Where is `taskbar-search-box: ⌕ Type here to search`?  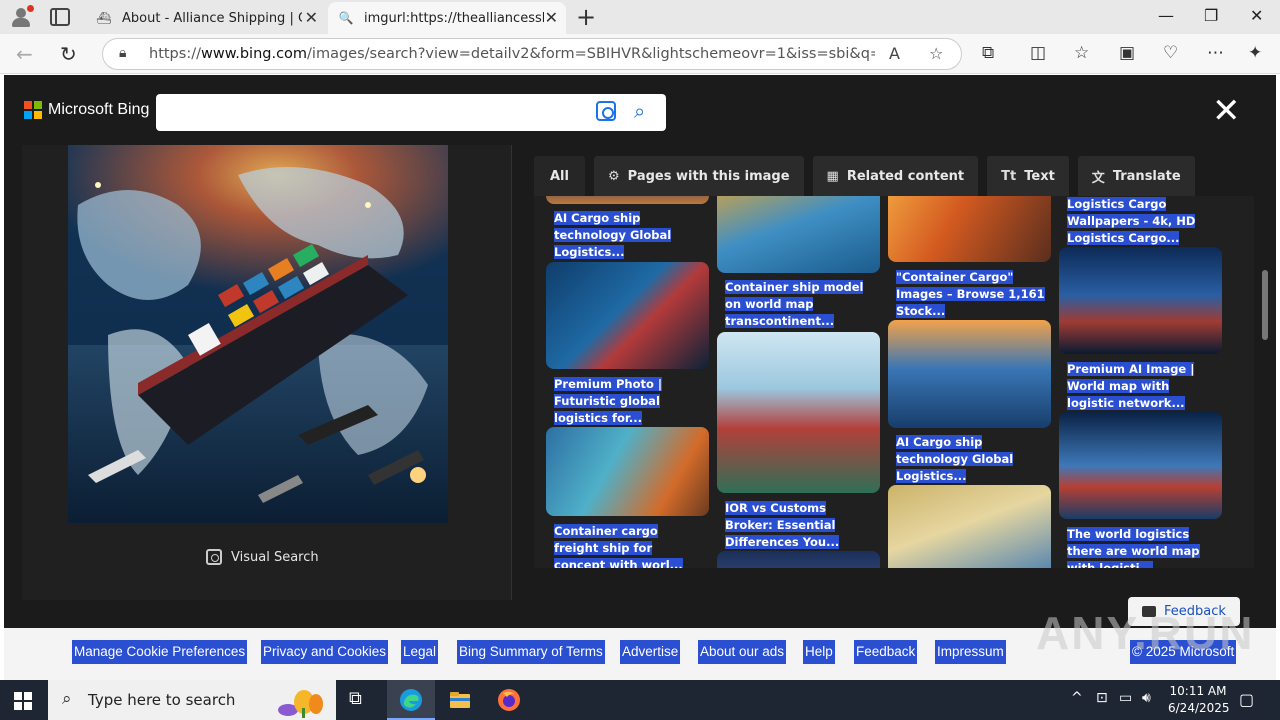
taskbar-search-box: ⌕ Type here to search is located at coordinates (192, 700).